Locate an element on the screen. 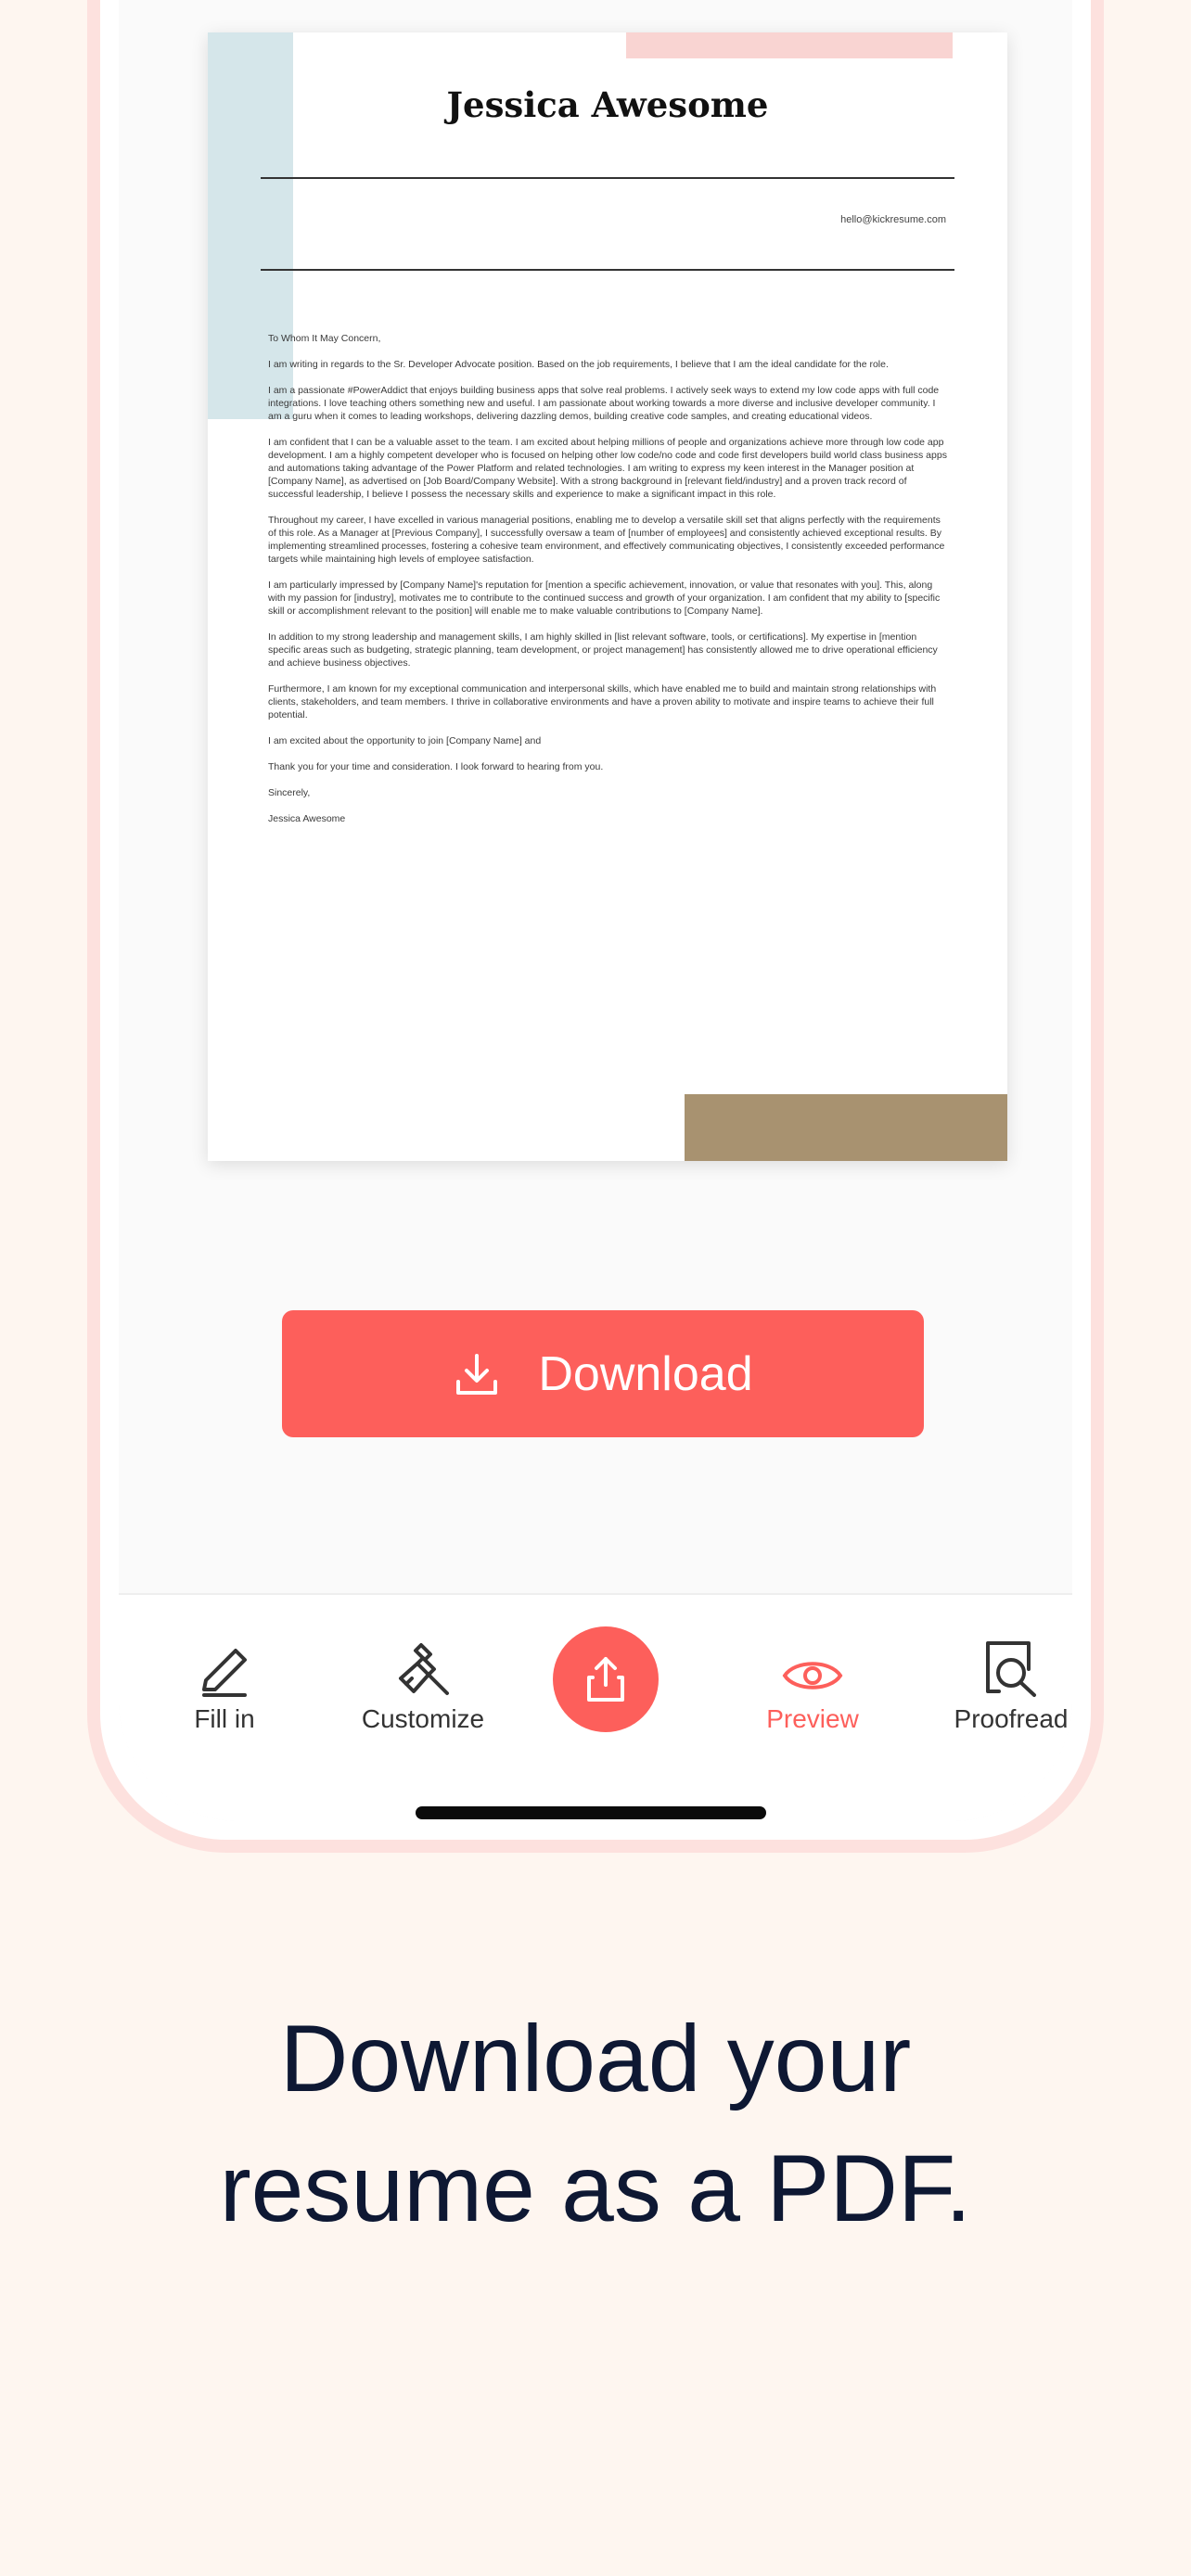  paragraph: To Whom It May Concern, is located at coordinates (324, 338).